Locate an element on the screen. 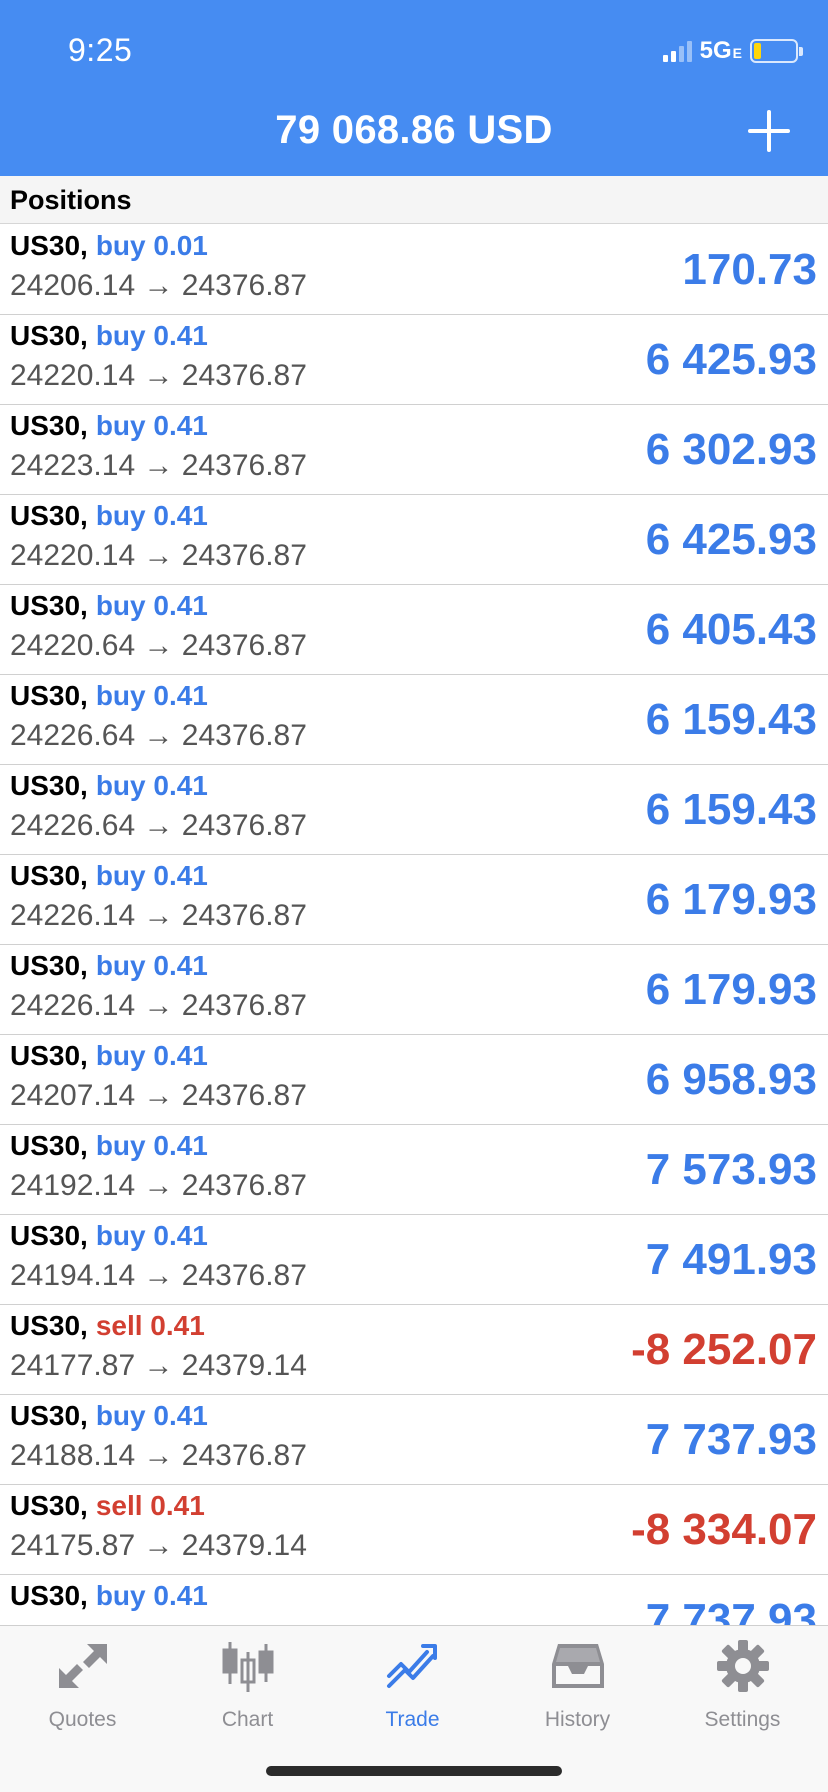 The width and height of the screenshot is (828, 1792). position-profit: 7 491.93 is located at coordinates (731, 1259).